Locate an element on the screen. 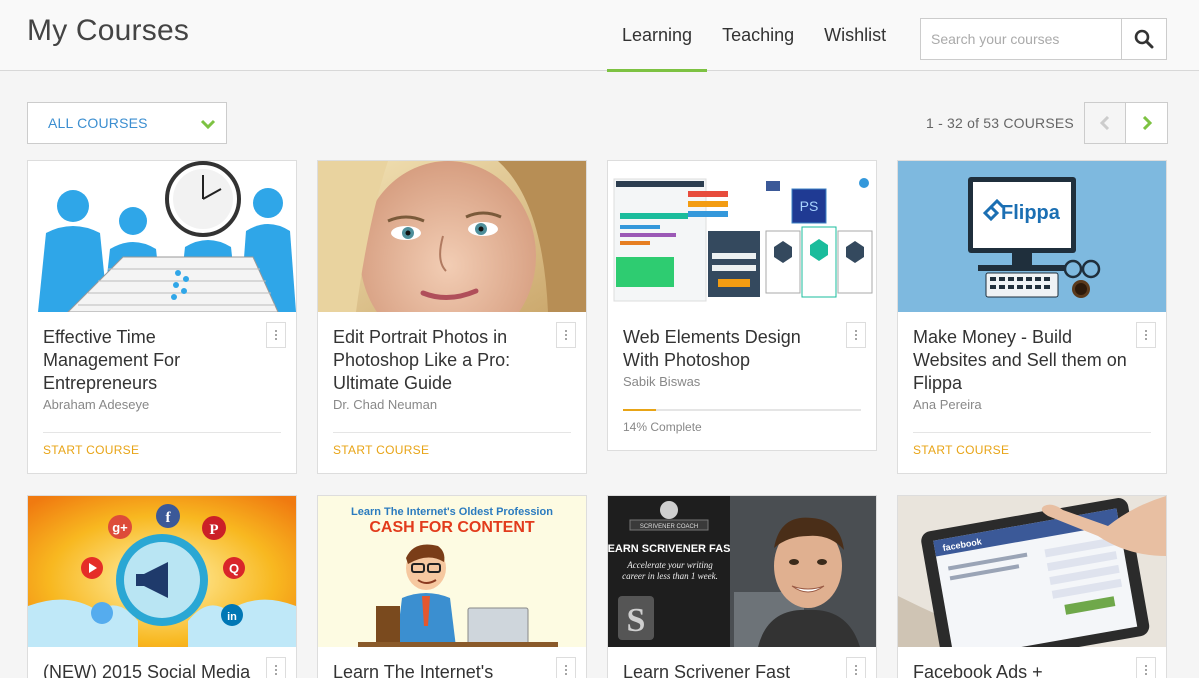 This screenshot has width=1199, height=678. course-thumbnail: Flippa is located at coordinates (1032, 236).